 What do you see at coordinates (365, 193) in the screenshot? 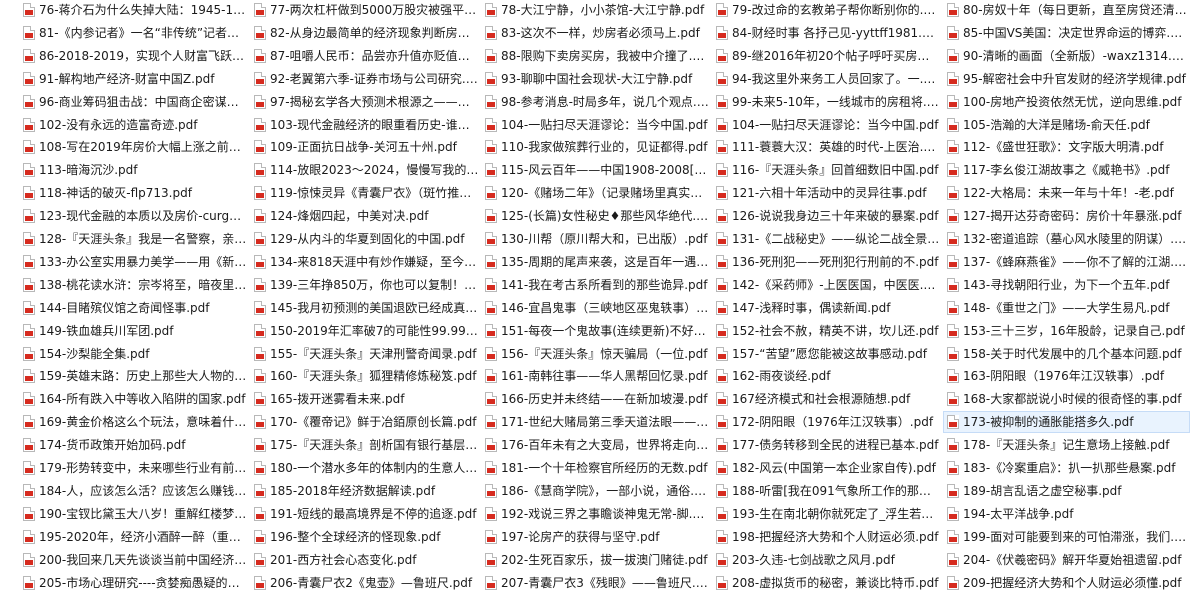
I see `file-item: 119-惊悚灵异《青囊尸衣》（斑竹推荐）.pdf` at bounding box center [365, 193].